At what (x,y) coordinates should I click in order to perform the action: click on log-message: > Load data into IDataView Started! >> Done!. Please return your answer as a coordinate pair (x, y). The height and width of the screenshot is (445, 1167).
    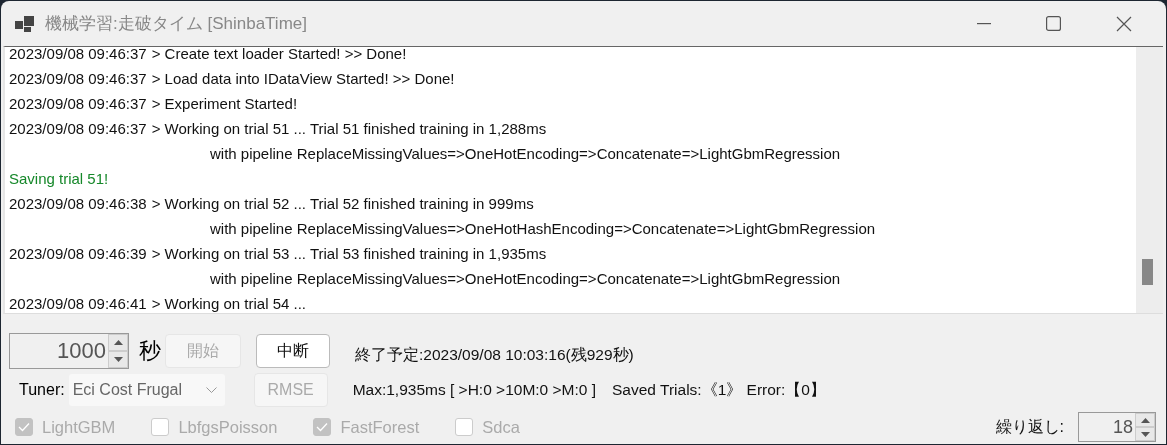
    Looking at the image, I should click on (303, 78).